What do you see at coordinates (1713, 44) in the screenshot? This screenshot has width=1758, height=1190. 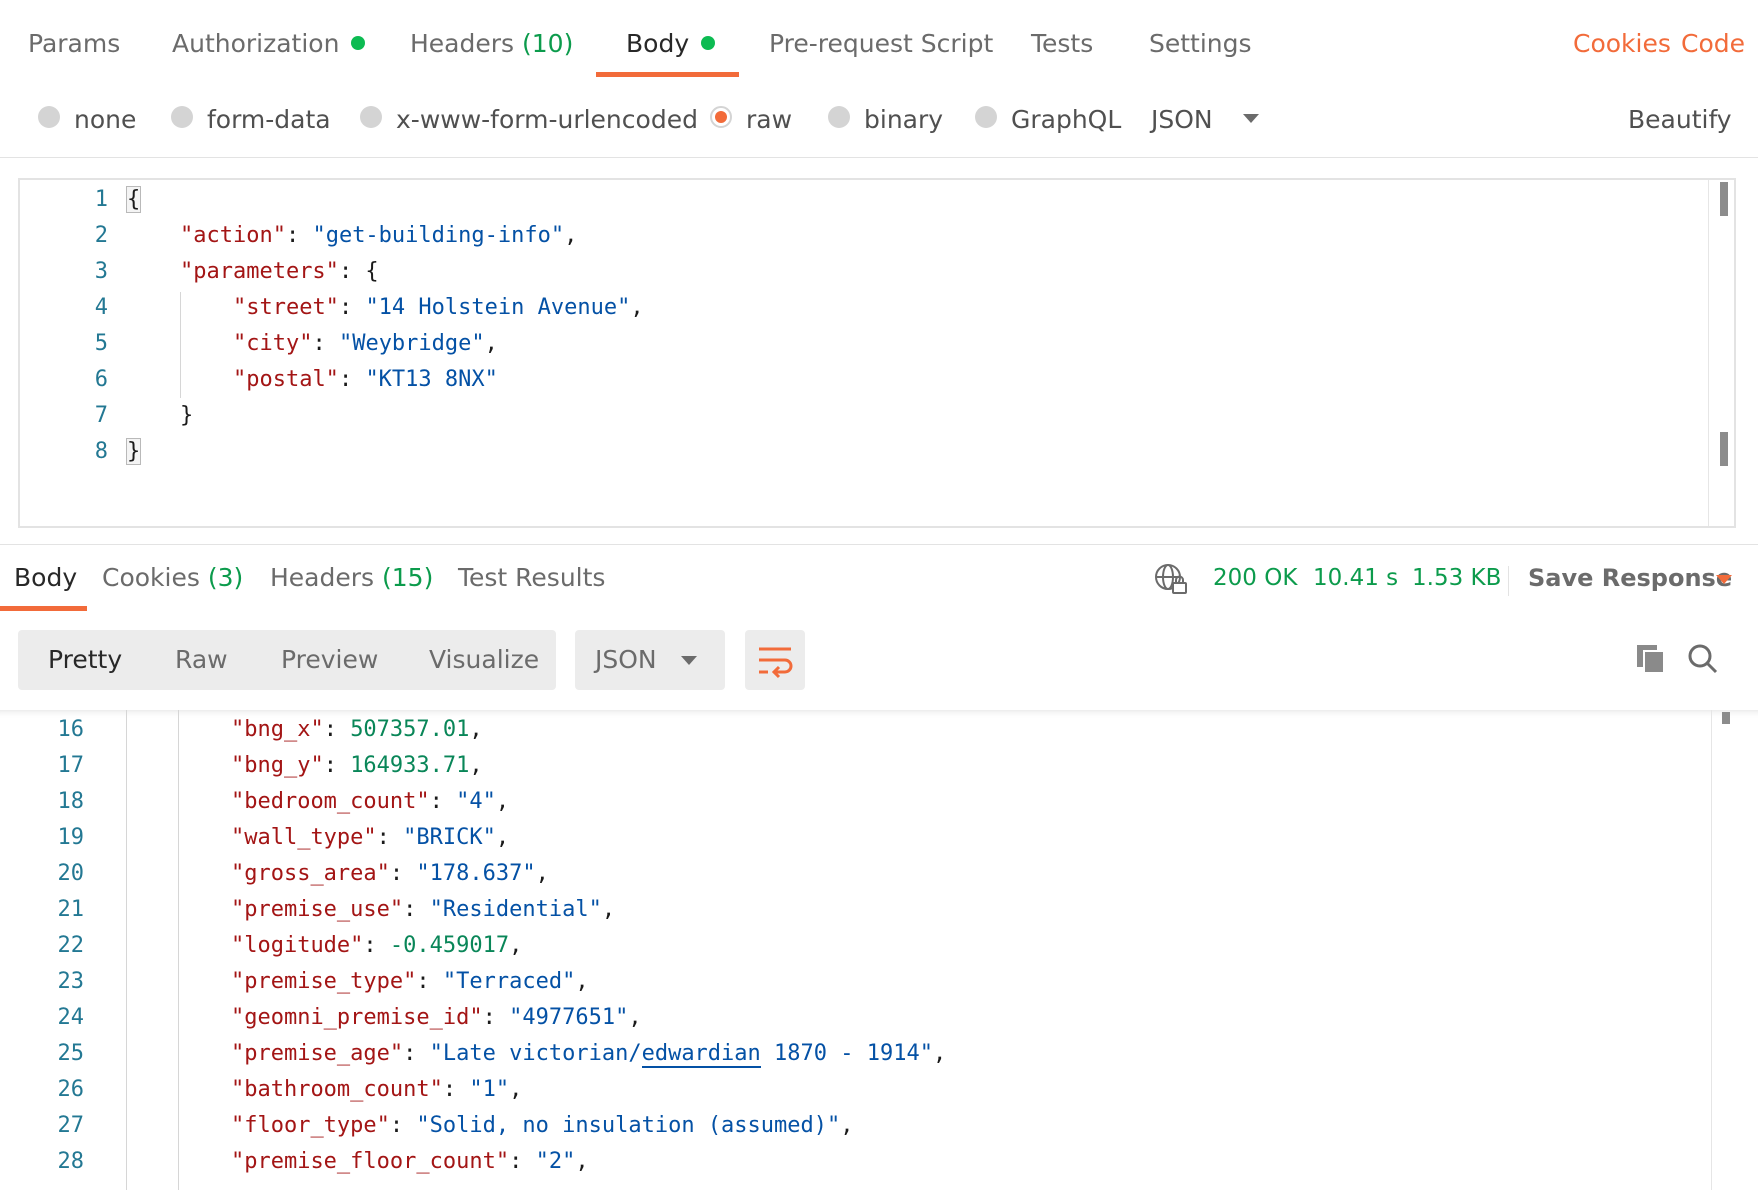 I see `code-link: Code` at bounding box center [1713, 44].